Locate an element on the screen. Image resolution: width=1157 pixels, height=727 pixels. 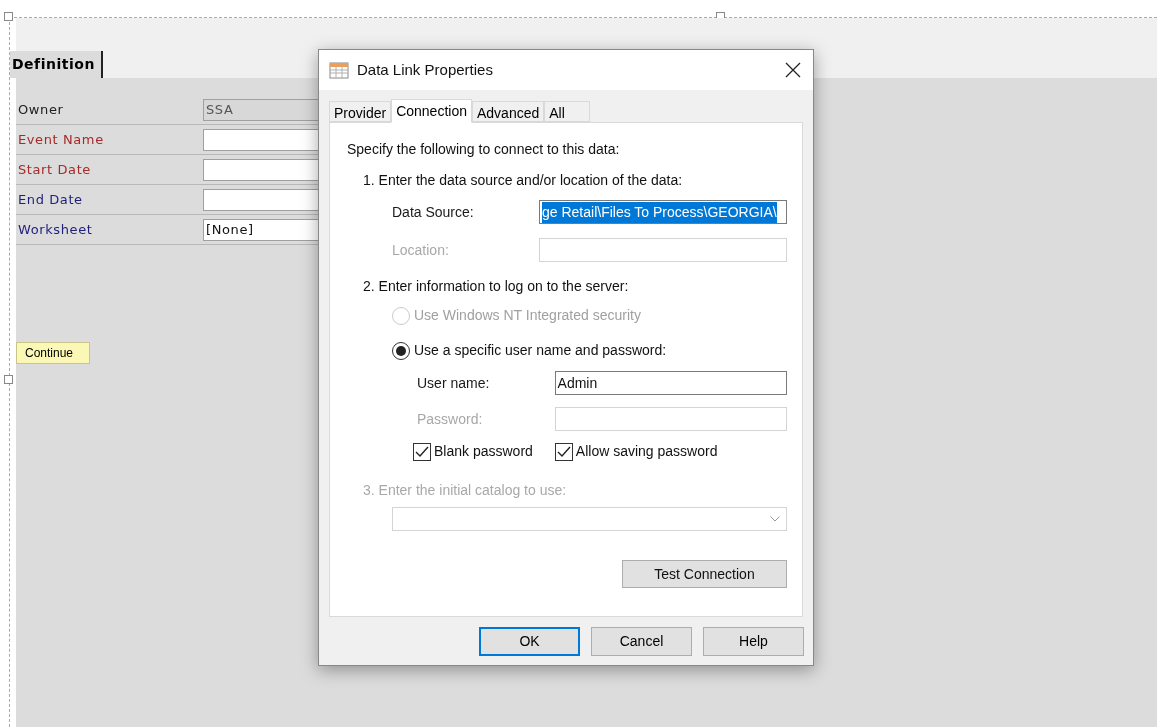
step-heading: 3. Enter the initial catalog to use: is located at coordinates (465, 490).